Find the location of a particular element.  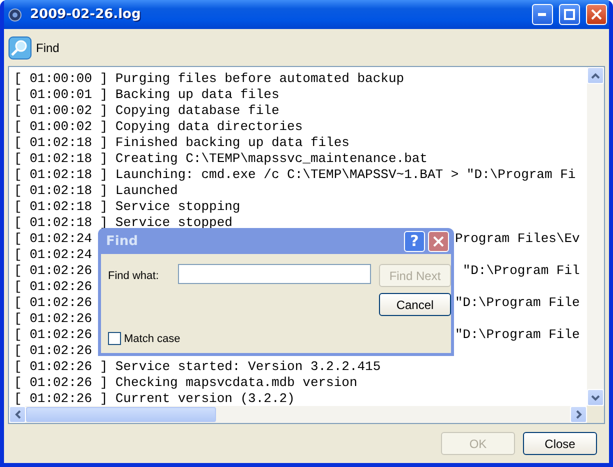

find-tool-button: Find is located at coordinates (34, 48).